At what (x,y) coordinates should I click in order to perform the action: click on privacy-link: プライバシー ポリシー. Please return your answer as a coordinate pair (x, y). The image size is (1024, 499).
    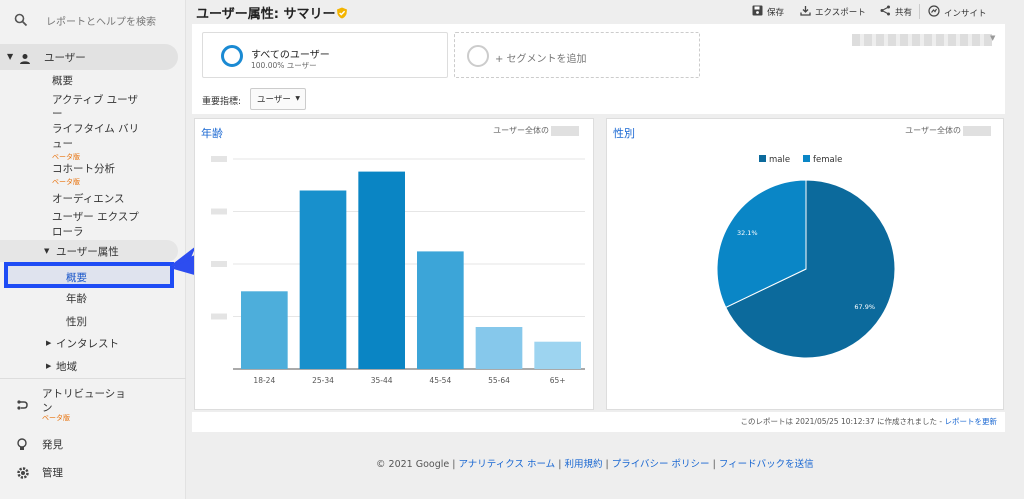
    Looking at the image, I should click on (661, 464).